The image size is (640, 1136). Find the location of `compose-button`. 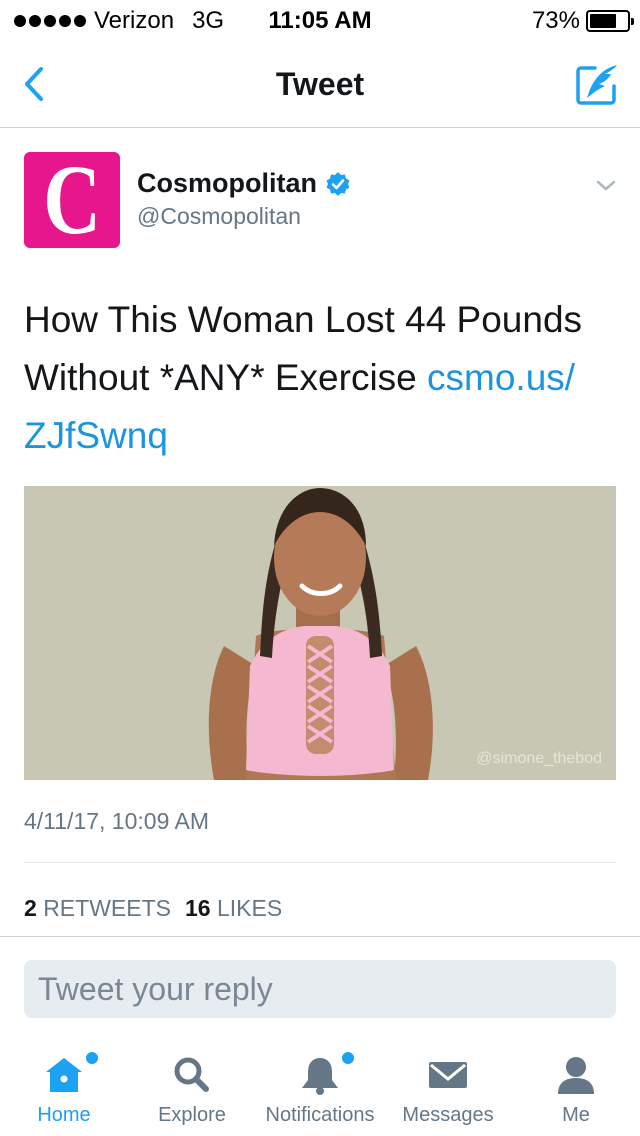

compose-button is located at coordinates (598, 84).